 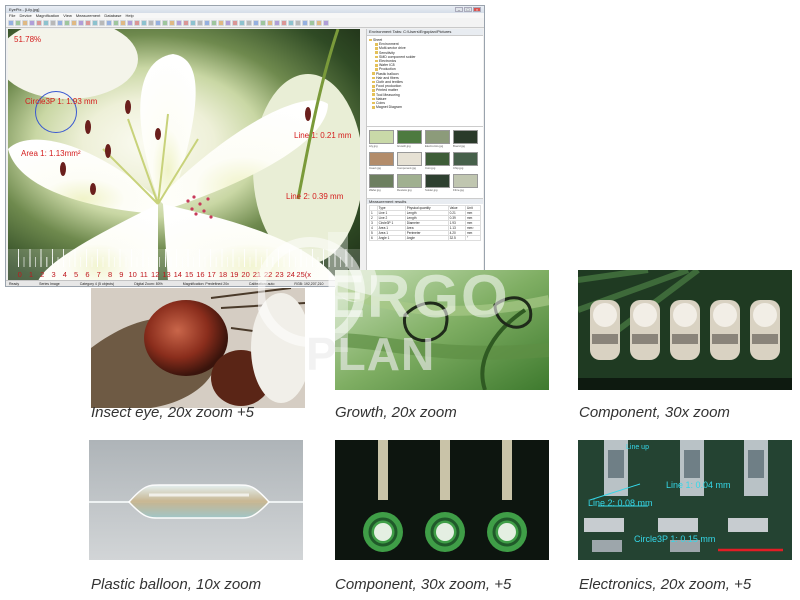 I want to click on thumbnail-item: Insect.jpg, so click(x=381, y=161).